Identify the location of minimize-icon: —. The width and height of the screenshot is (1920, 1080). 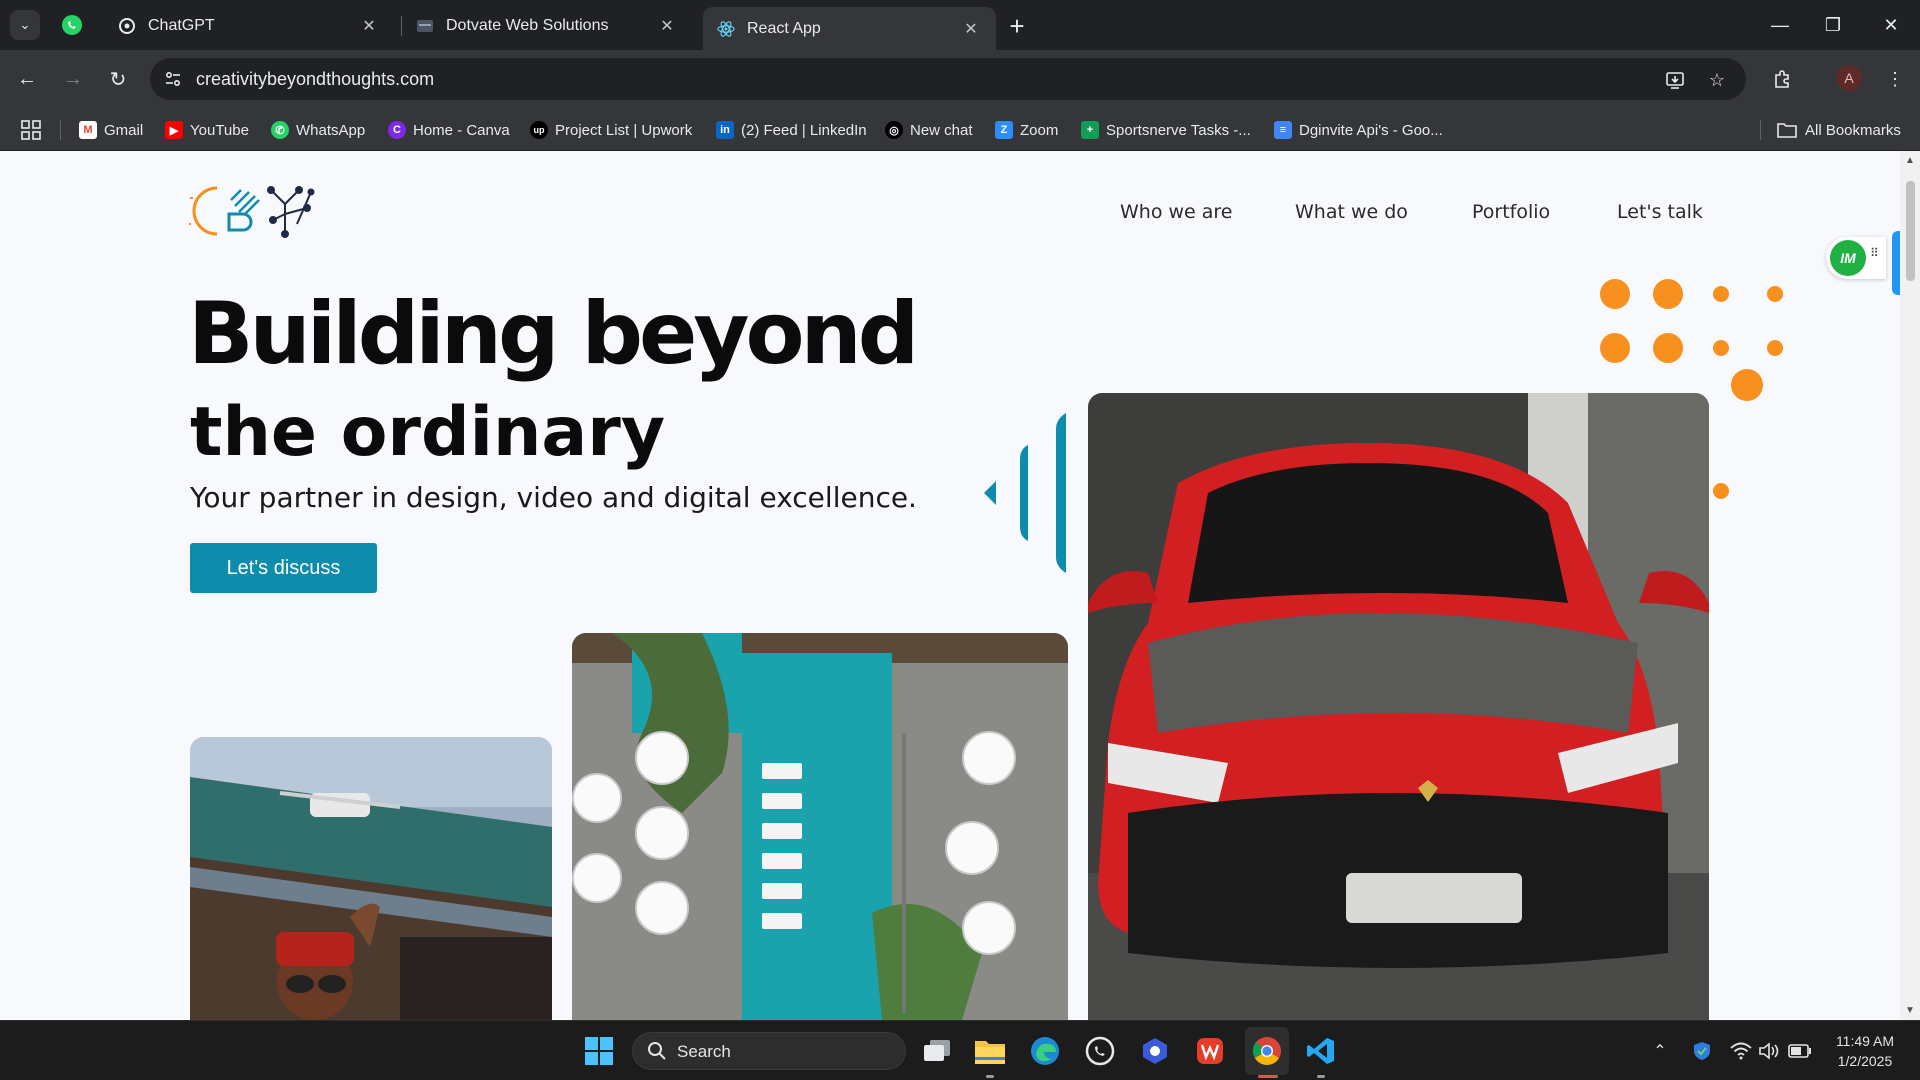
(1780, 24).